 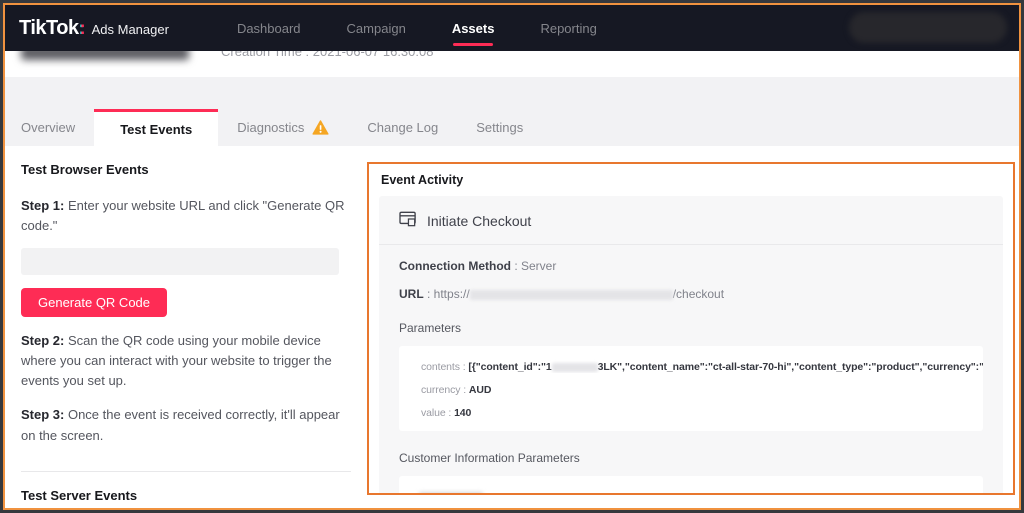 I want to click on nav-menu: Dashboard Campaign Assets Reporting, so click(x=417, y=30).